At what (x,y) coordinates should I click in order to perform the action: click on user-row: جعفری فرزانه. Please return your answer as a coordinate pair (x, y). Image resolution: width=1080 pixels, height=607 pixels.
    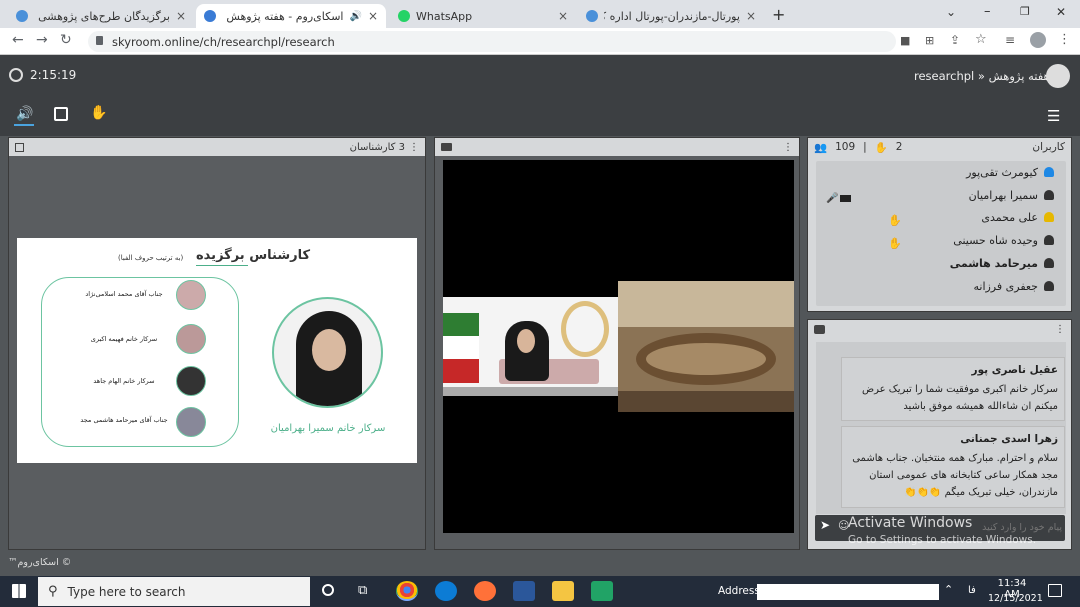
    Looking at the image, I should click on (1013, 286).